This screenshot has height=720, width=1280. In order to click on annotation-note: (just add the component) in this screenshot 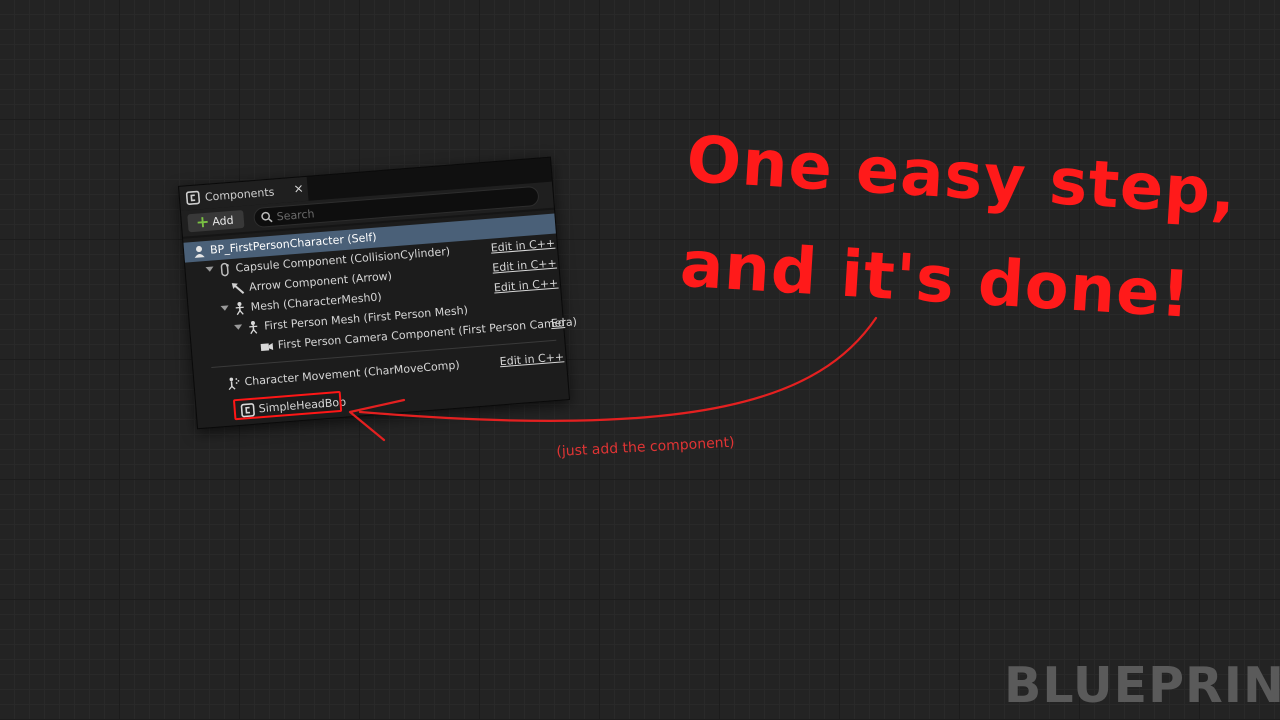, I will do `click(645, 447)`.